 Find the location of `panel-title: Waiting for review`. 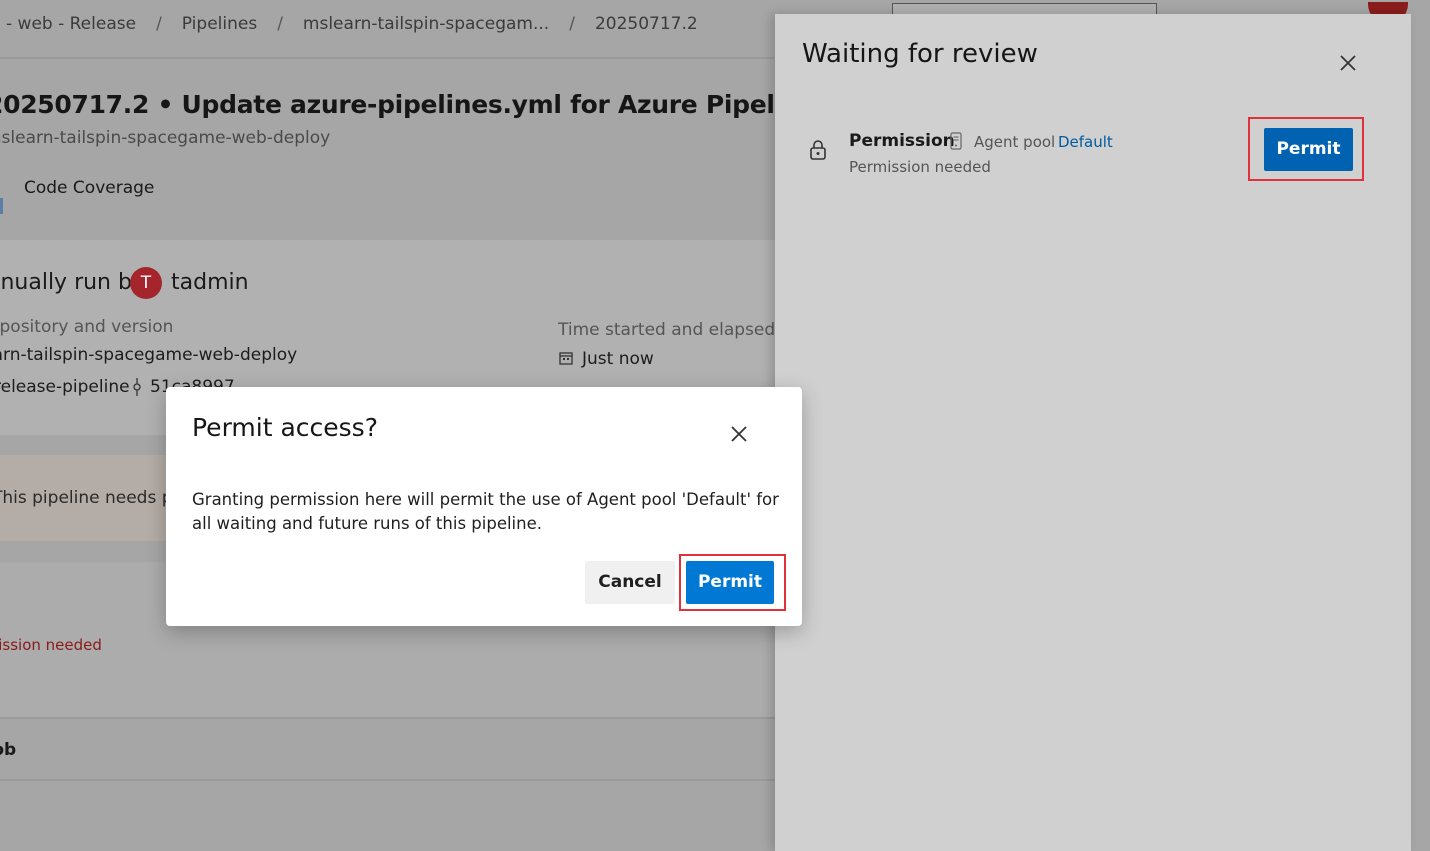

panel-title: Waiting for review is located at coordinates (920, 54).